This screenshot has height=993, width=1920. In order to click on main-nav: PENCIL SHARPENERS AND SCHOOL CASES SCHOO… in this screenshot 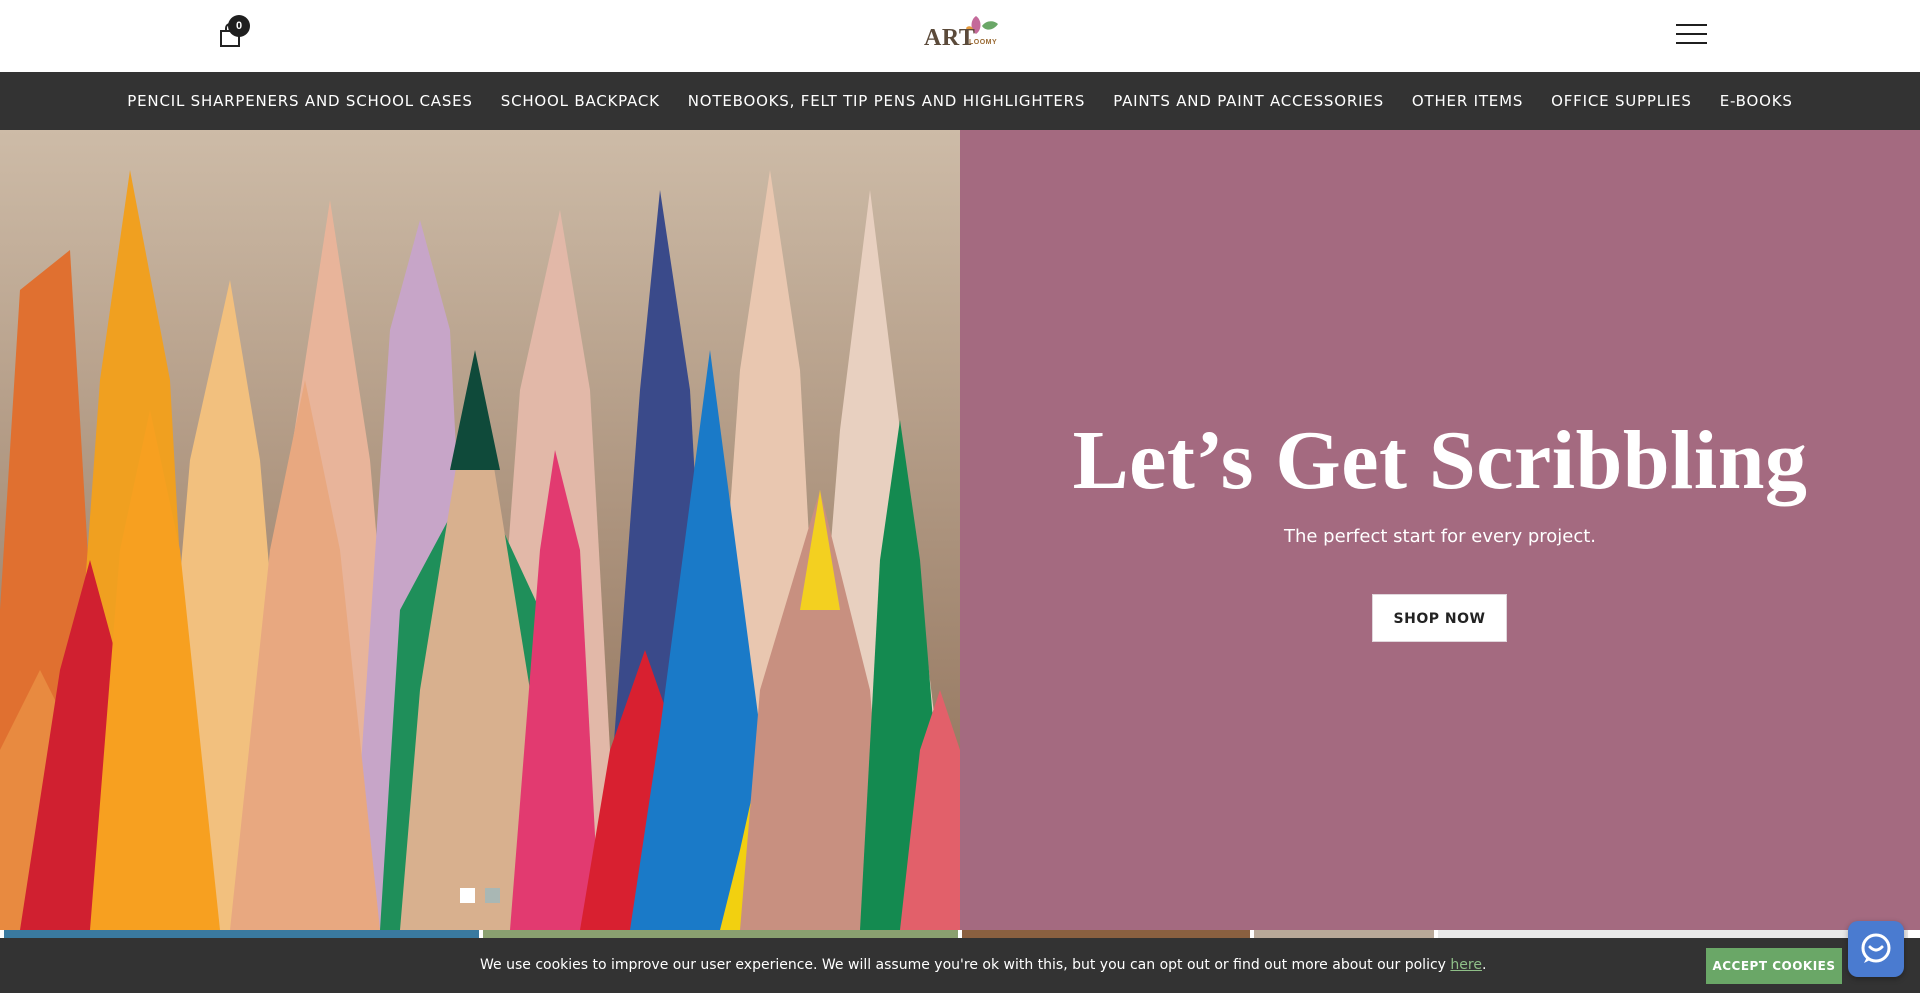, I will do `click(960, 101)`.